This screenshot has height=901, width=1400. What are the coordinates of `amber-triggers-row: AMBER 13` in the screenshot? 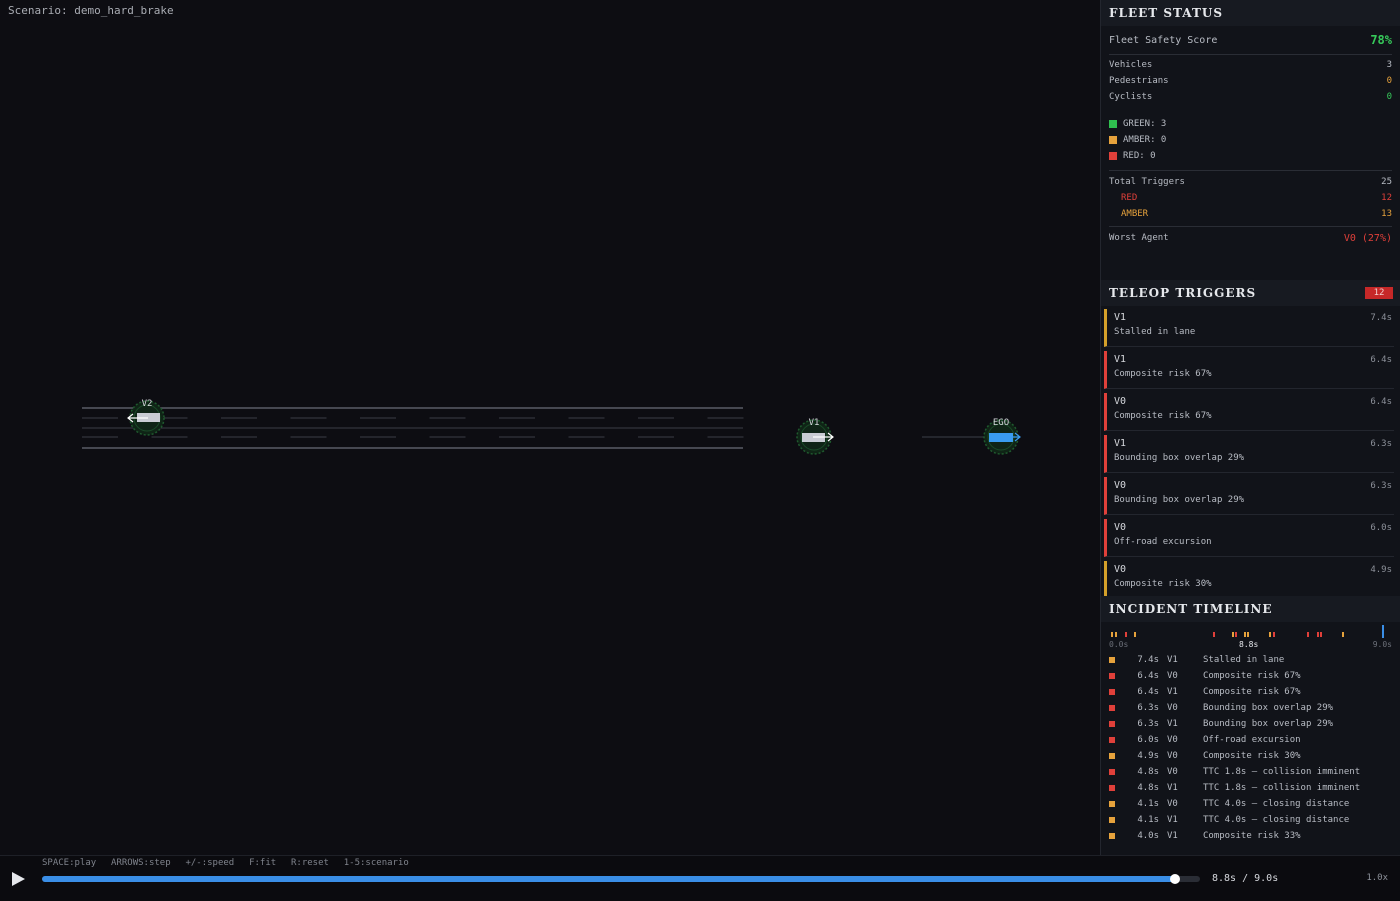 It's located at (1250, 214).